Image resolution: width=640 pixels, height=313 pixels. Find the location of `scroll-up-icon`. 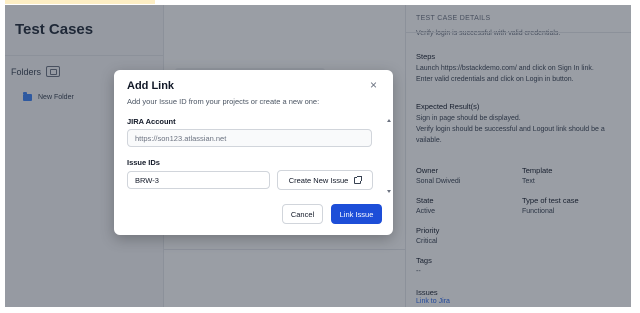

scroll-up-icon is located at coordinates (389, 120).